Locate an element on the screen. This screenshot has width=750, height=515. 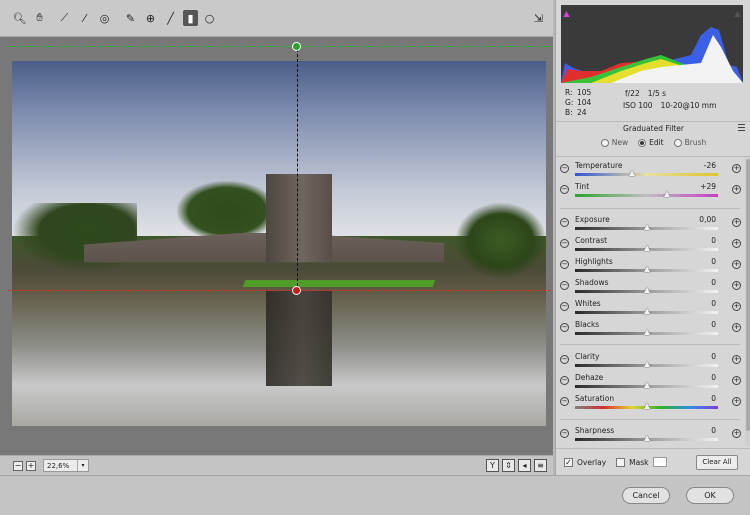
sharpness-value: 0 is located at coordinates (713, 430).